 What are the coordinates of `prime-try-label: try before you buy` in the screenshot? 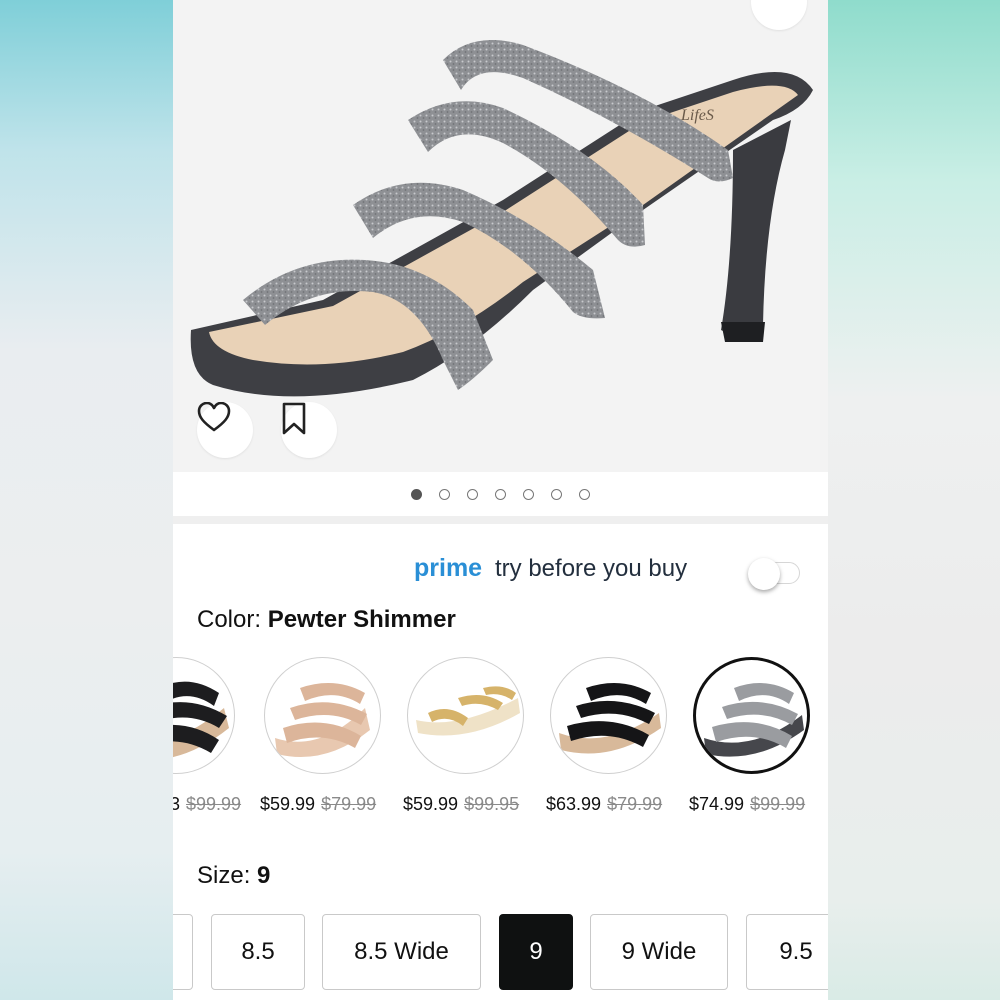 It's located at (591, 568).